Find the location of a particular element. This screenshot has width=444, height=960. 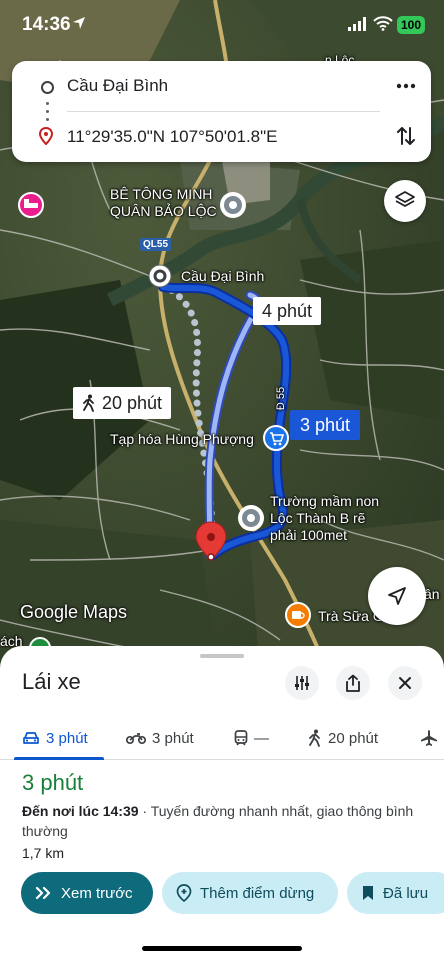

origin-marker is located at coordinates (160, 276).